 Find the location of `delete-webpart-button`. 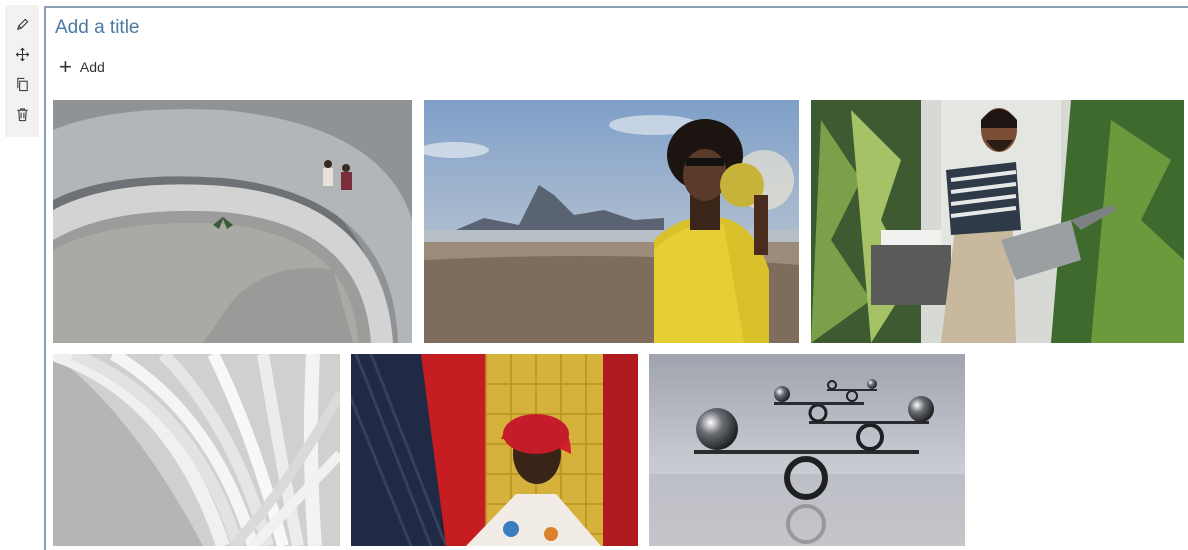

delete-webpart-button is located at coordinates (22, 114).